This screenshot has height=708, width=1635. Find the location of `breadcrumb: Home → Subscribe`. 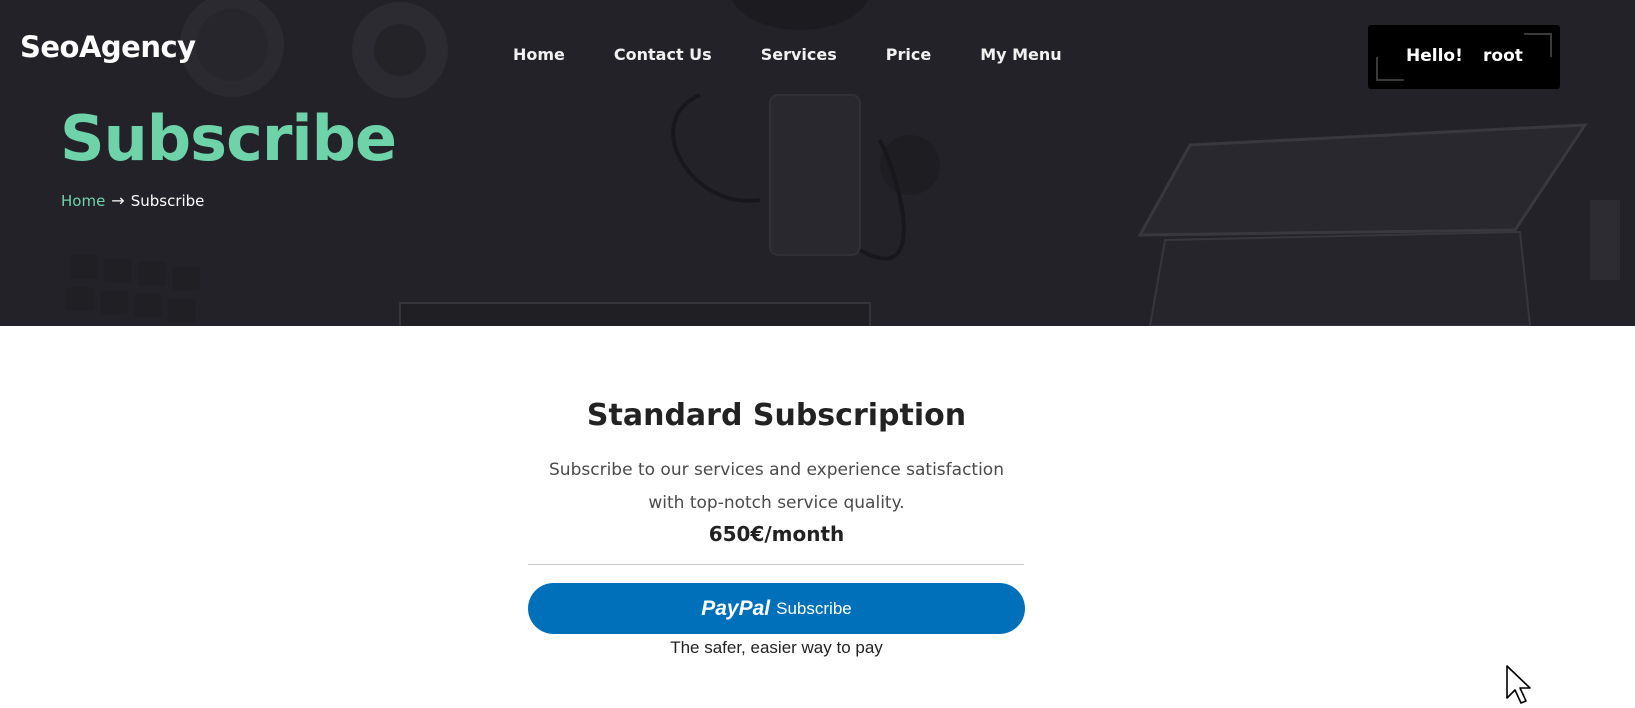

breadcrumb: Home → Subscribe is located at coordinates (132, 200).